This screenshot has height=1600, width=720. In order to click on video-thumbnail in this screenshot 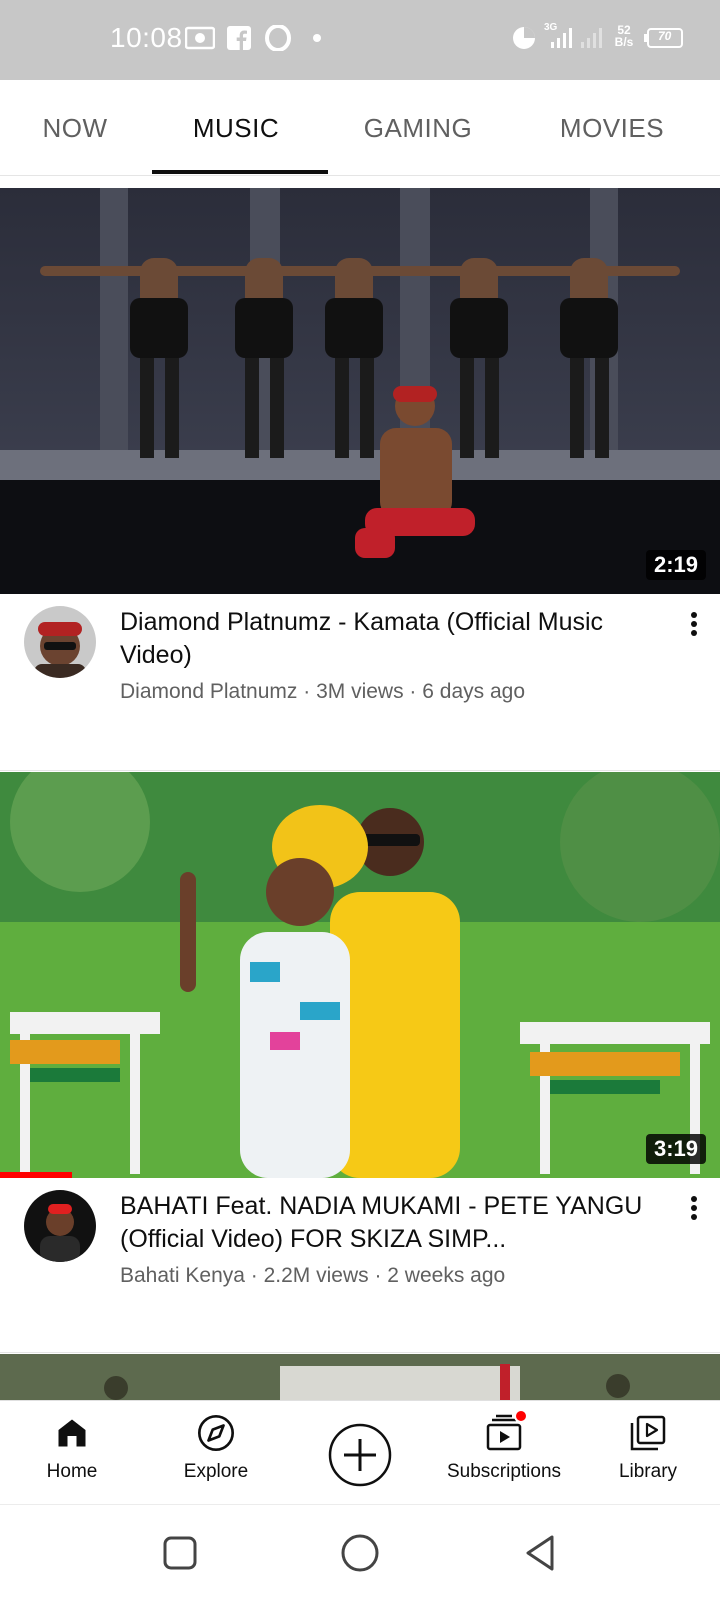, I will do `click(360, 1377)`.